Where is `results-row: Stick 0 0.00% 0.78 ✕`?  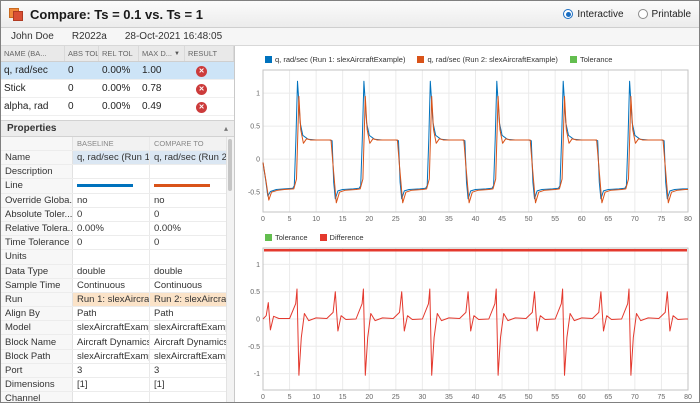
results-row: Stick 0 0.00% 0.78 ✕ is located at coordinates (117, 89).